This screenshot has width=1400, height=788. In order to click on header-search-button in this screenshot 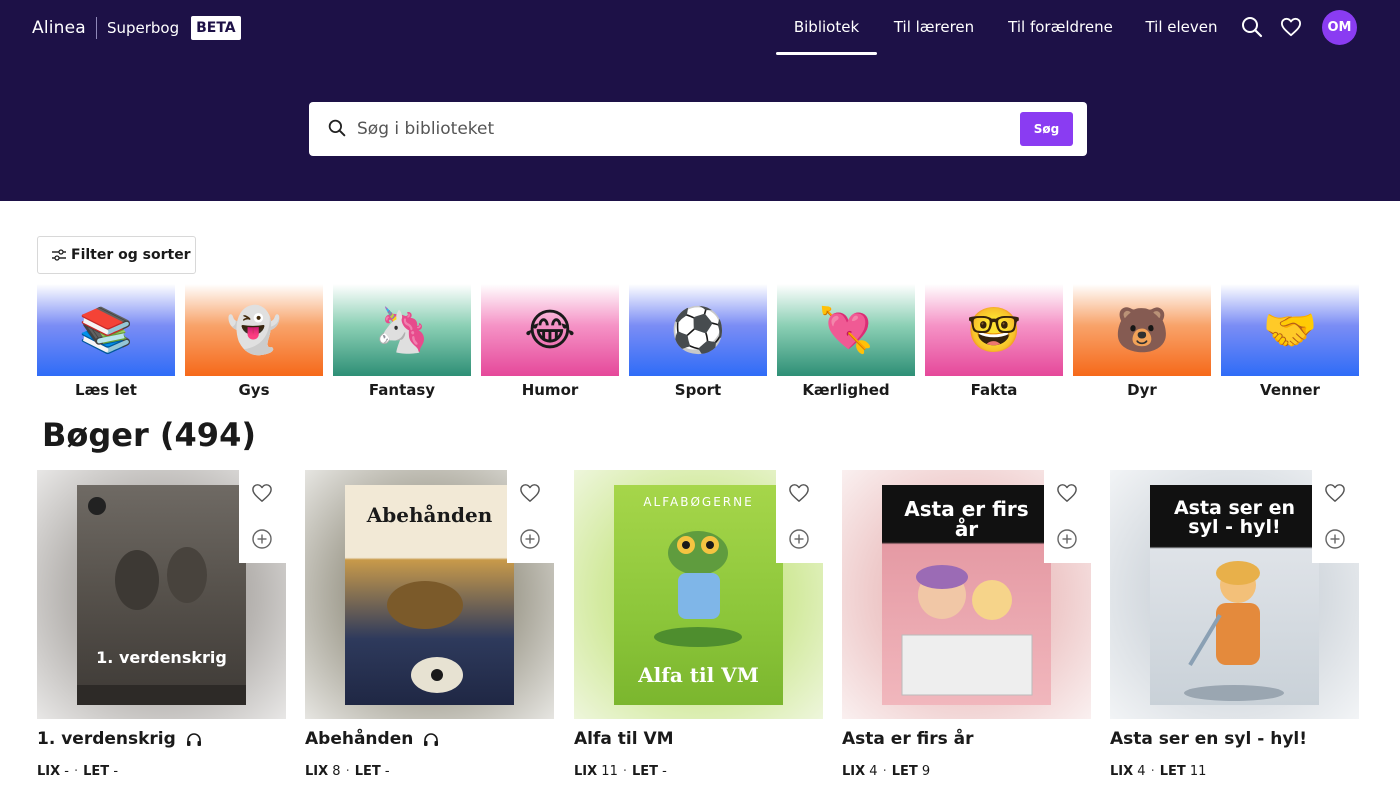, I will do `click(1252, 27)`.